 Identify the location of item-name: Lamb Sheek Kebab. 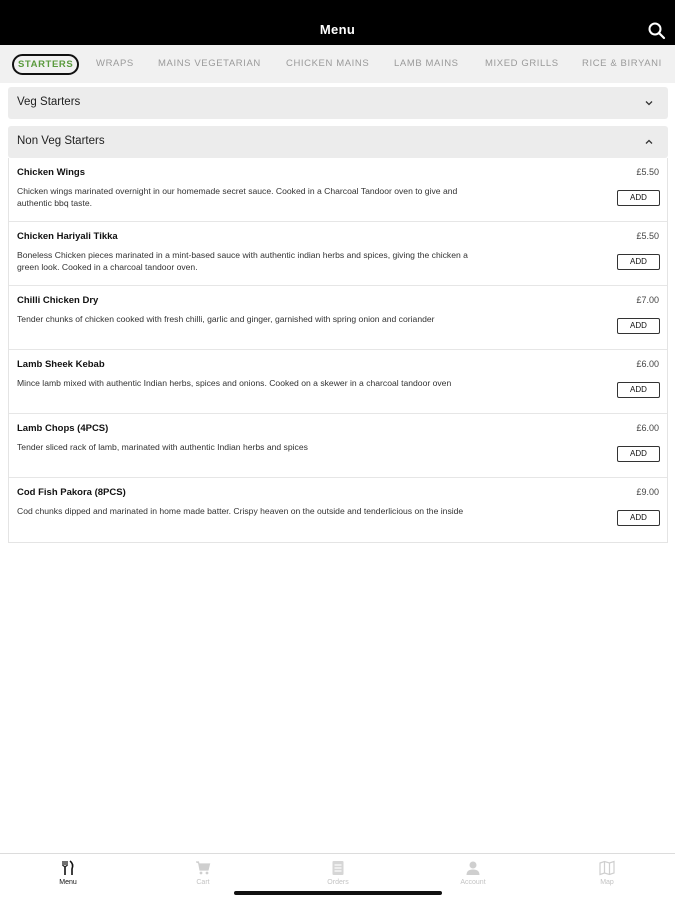
(61, 364).